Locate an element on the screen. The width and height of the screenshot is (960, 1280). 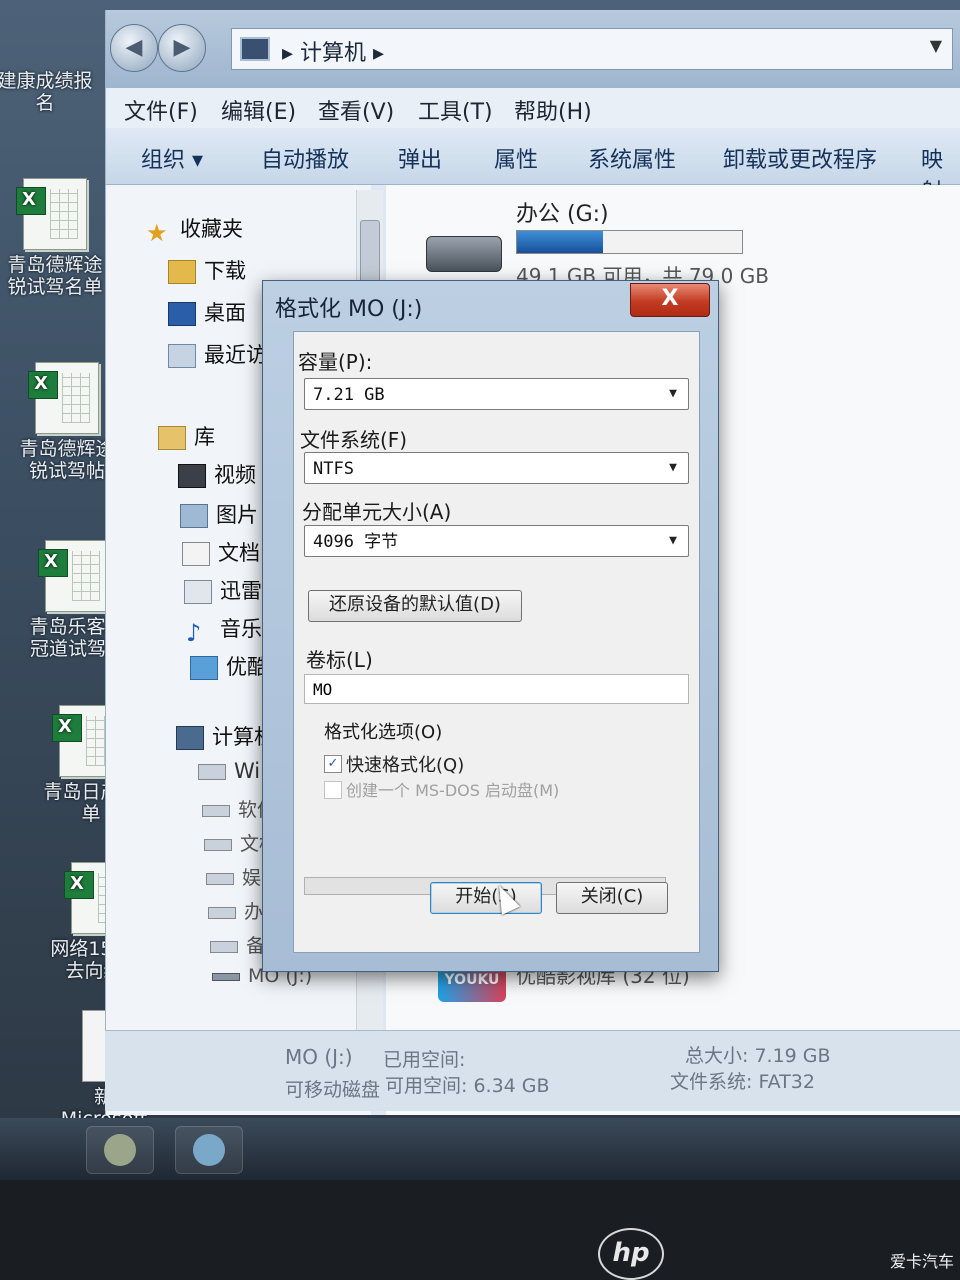
hard-drive-icon is located at coordinates (464, 254).